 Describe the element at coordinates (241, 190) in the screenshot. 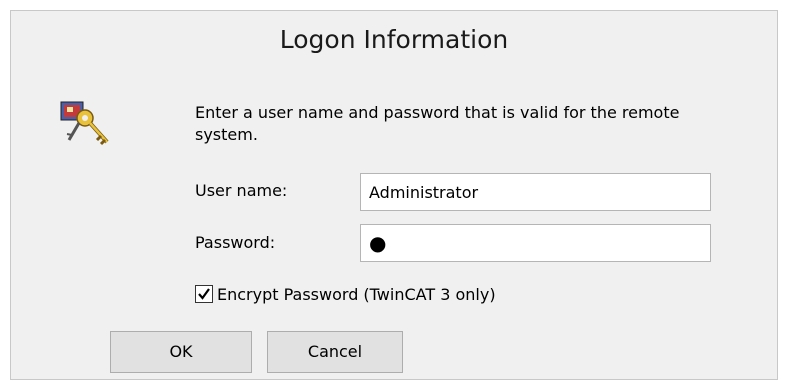

I see `username-label: User name:` at that location.